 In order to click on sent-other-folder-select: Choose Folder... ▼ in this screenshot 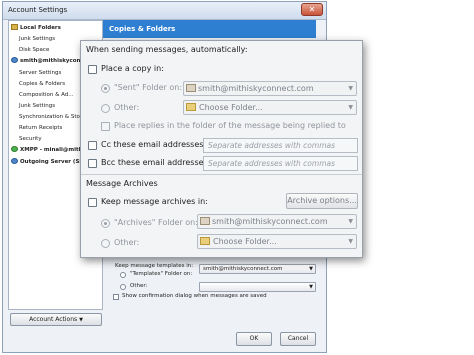, I will do `click(270, 107)`.